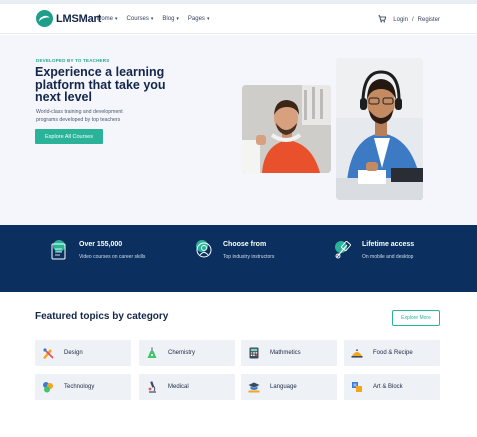  Describe the element at coordinates (182, 353) in the screenshot. I see `category-label: Chemistry` at that location.